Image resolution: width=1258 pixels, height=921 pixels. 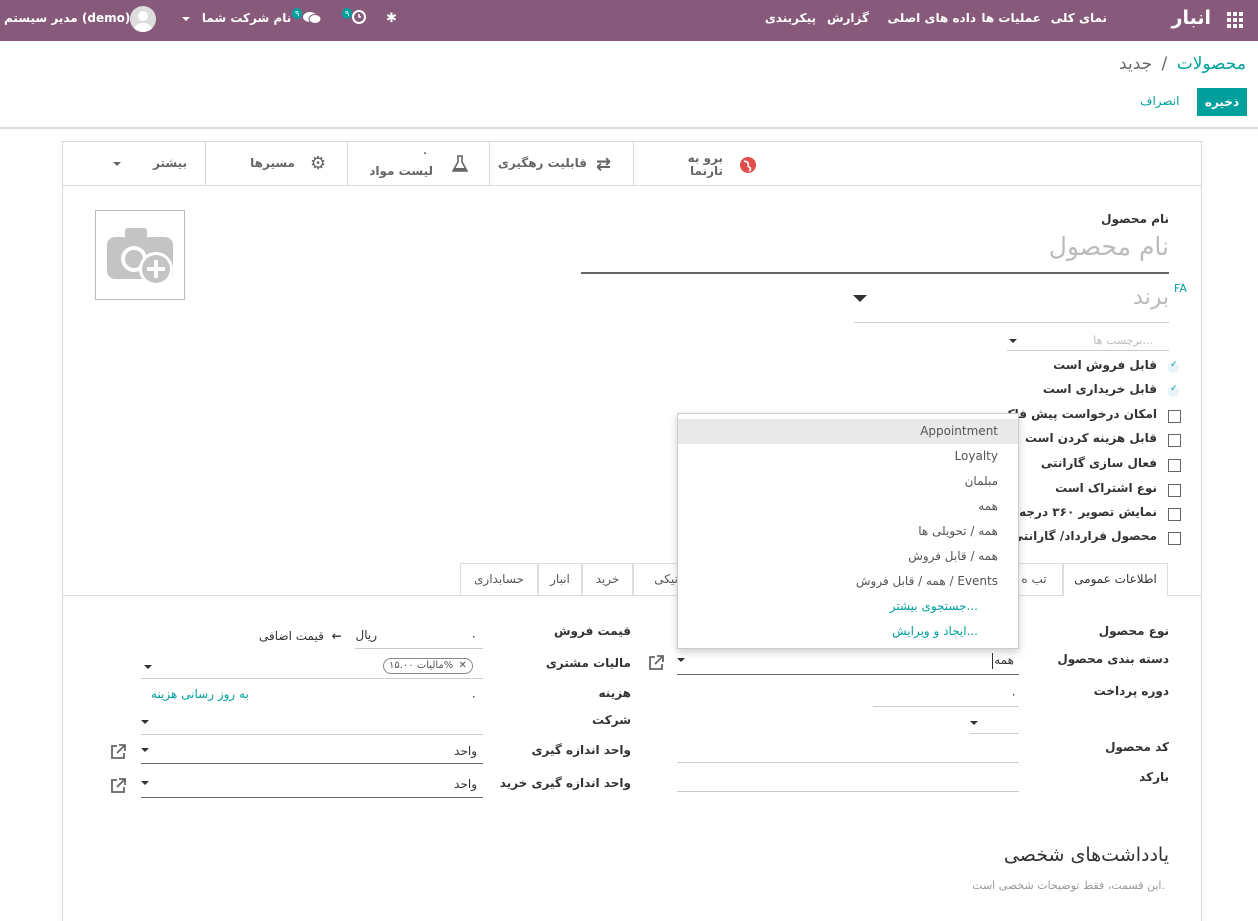 I want to click on dropdown-item-furniture: مبلمان, so click(x=981, y=481).